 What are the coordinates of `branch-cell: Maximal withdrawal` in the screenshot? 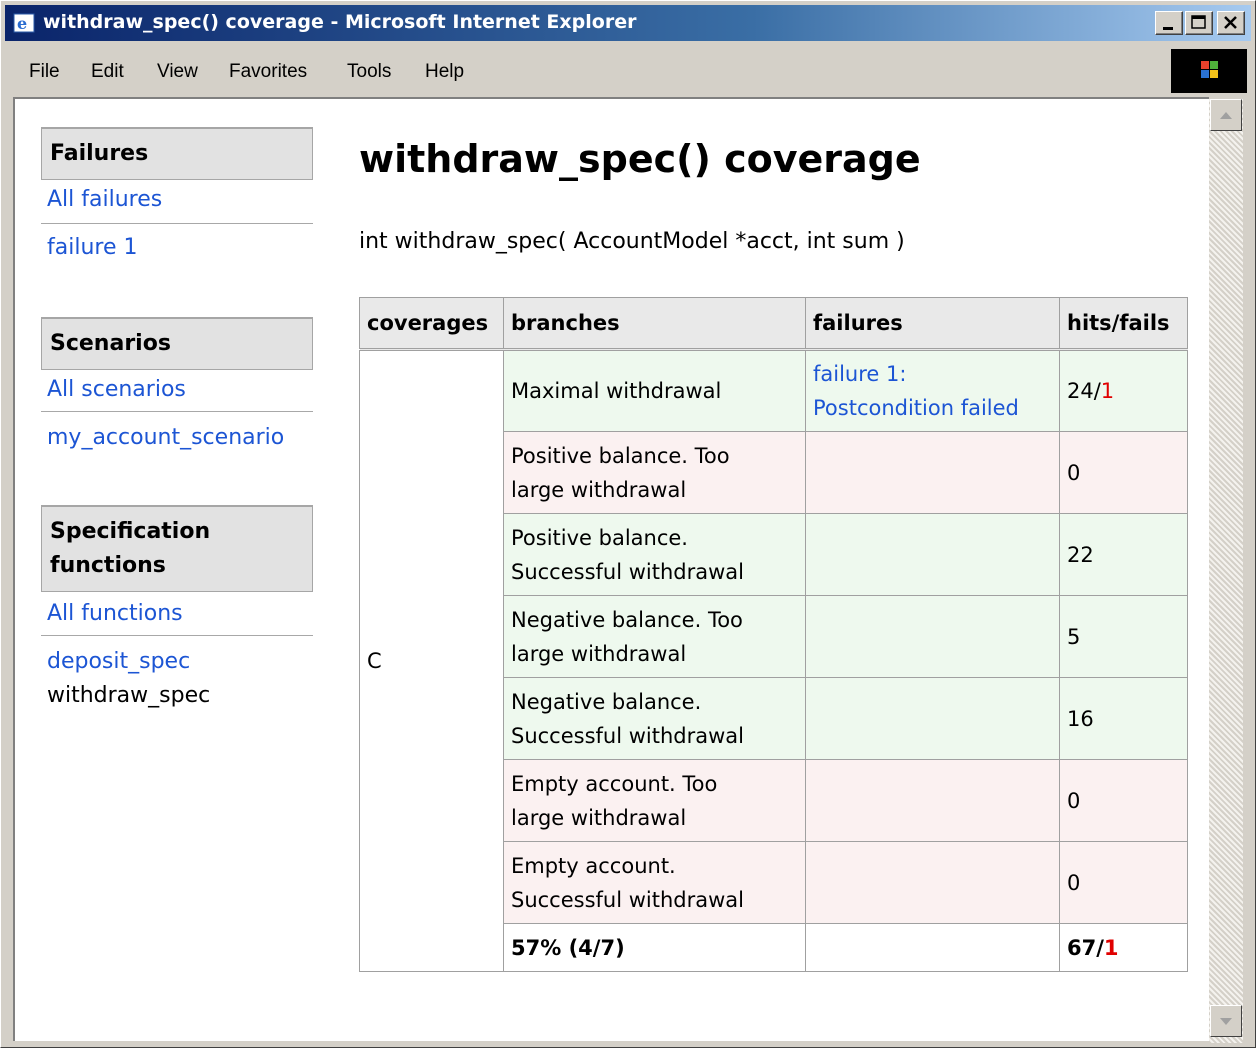 It's located at (654, 390).